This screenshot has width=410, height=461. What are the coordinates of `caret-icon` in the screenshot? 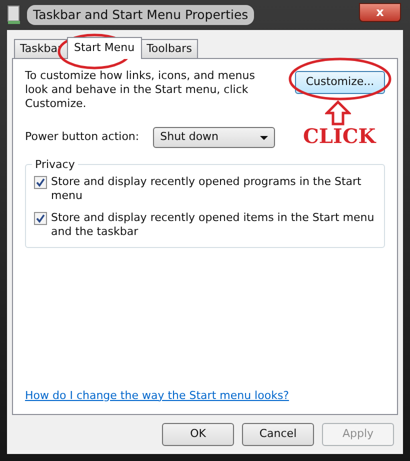 It's located at (264, 138).